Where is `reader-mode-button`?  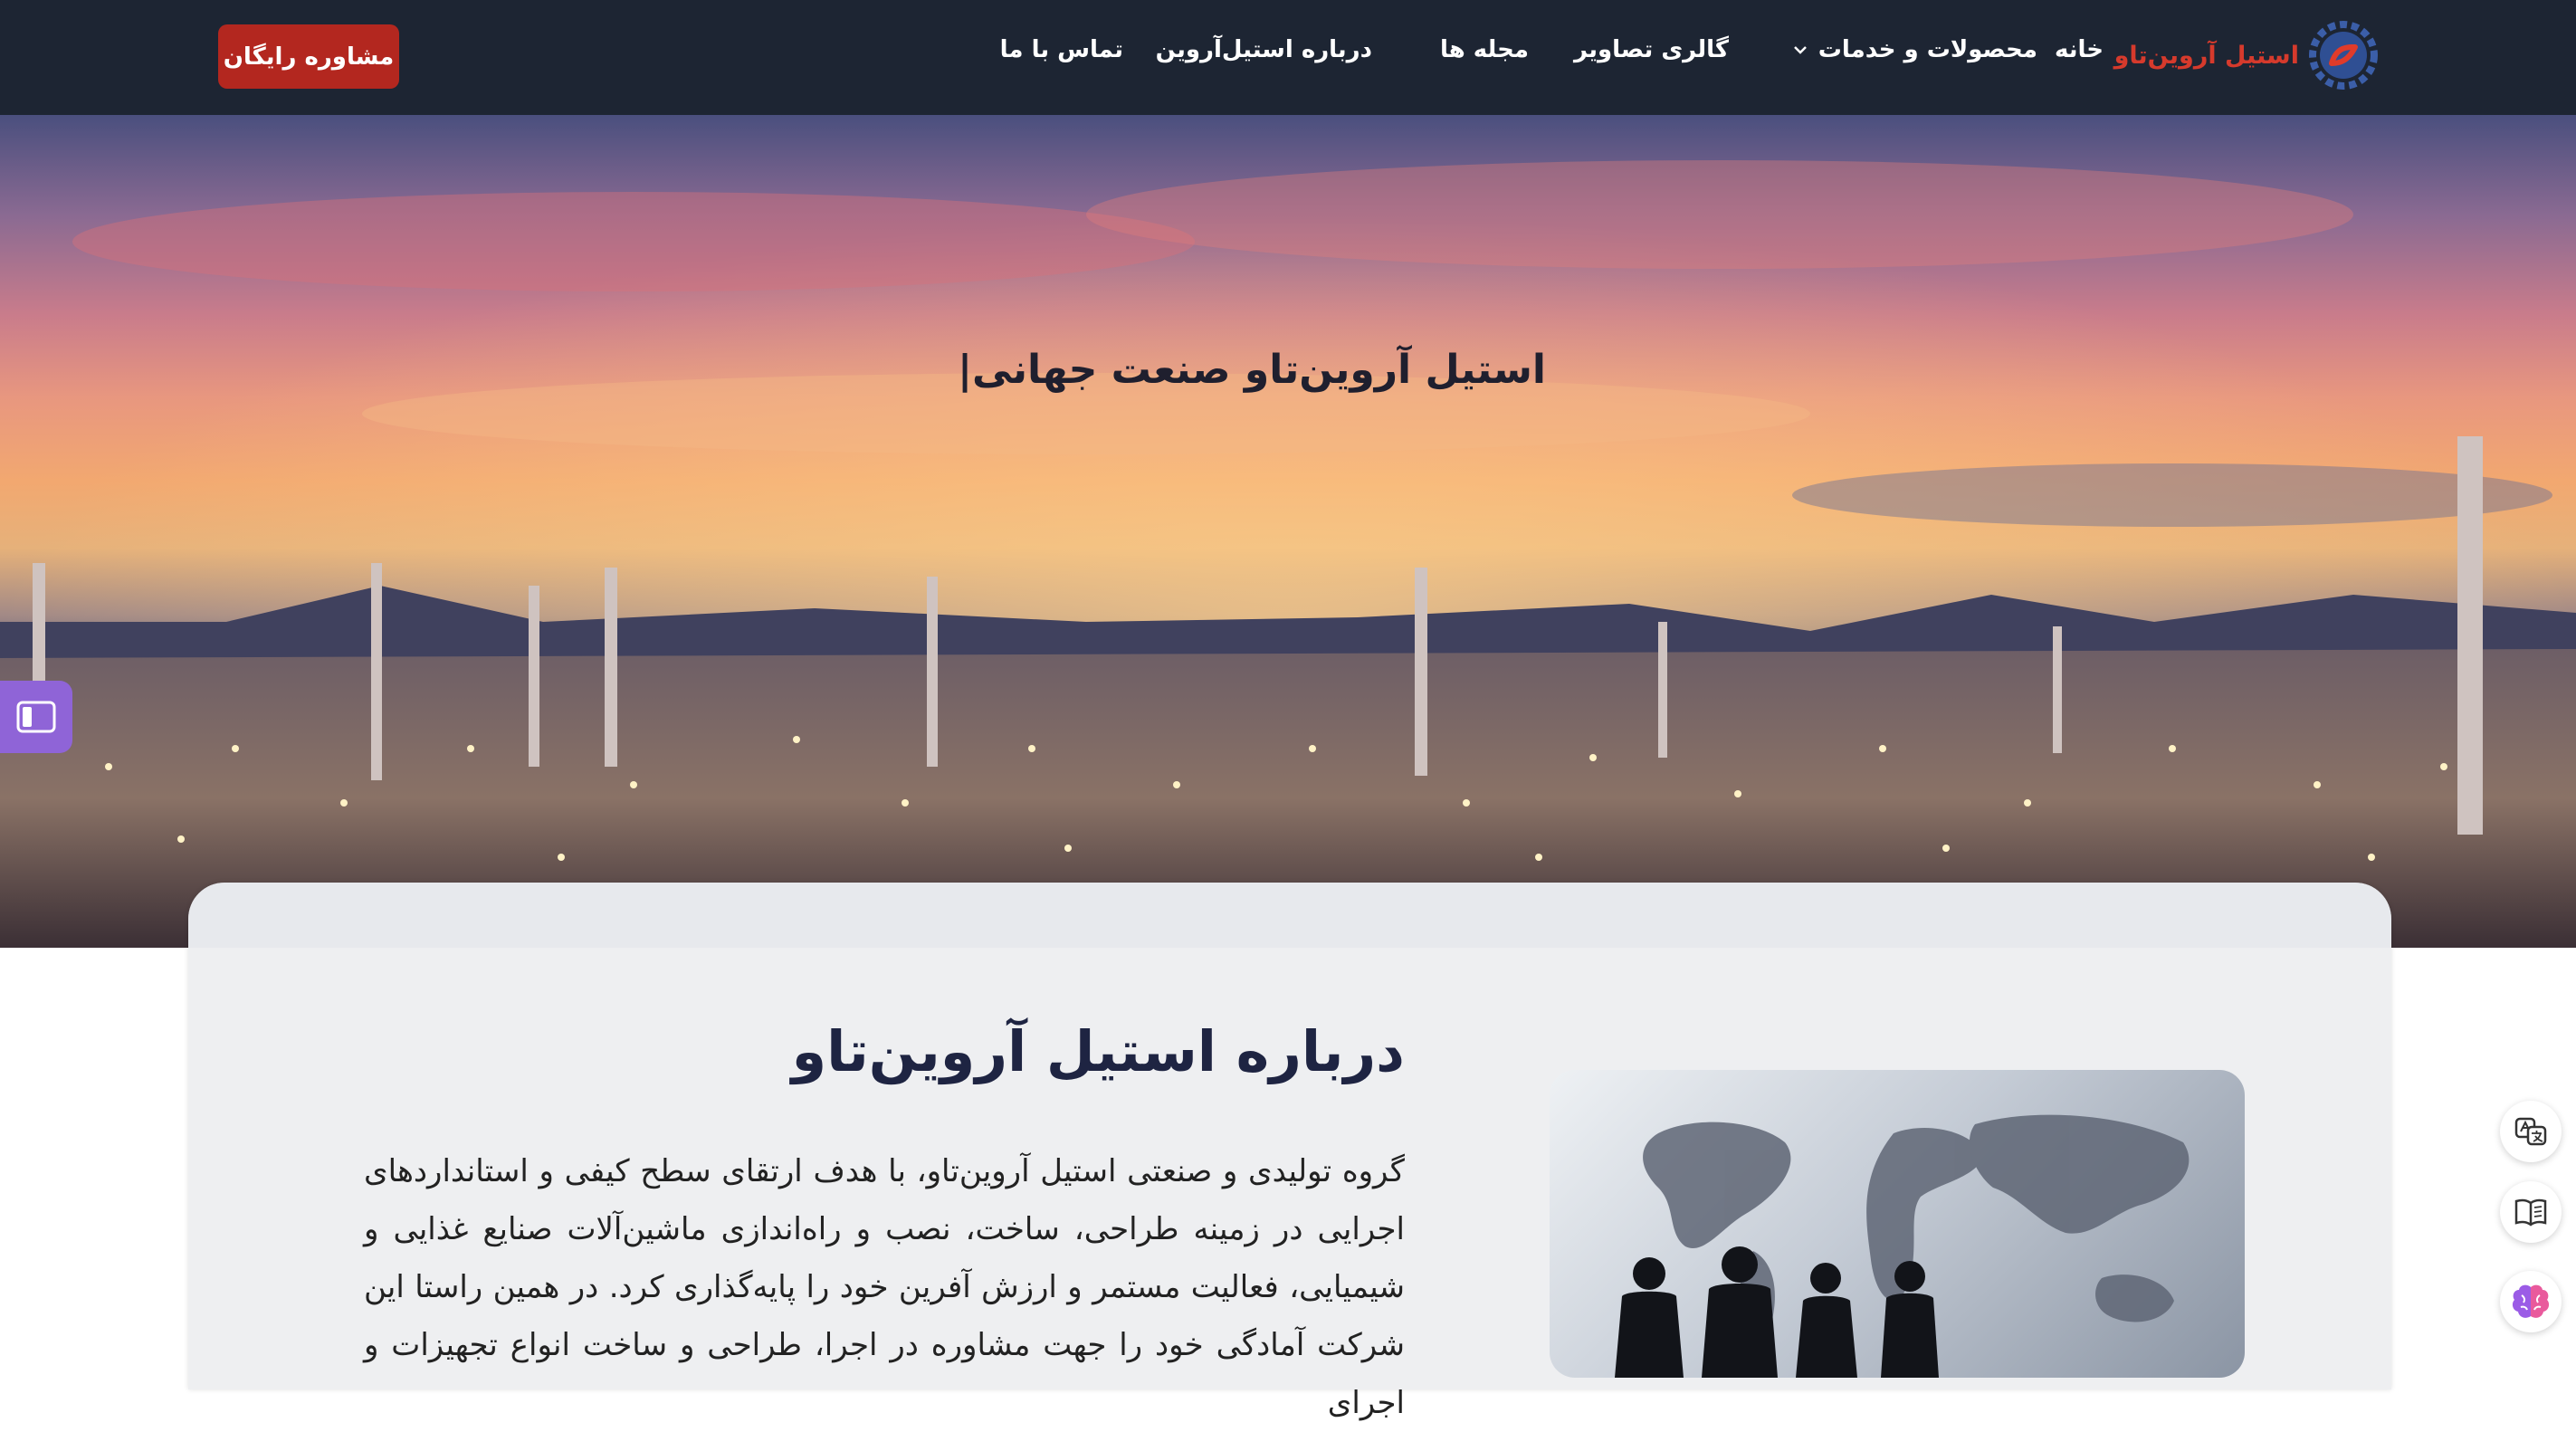 reader-mode-button is located at coordinates (2531, 1212).